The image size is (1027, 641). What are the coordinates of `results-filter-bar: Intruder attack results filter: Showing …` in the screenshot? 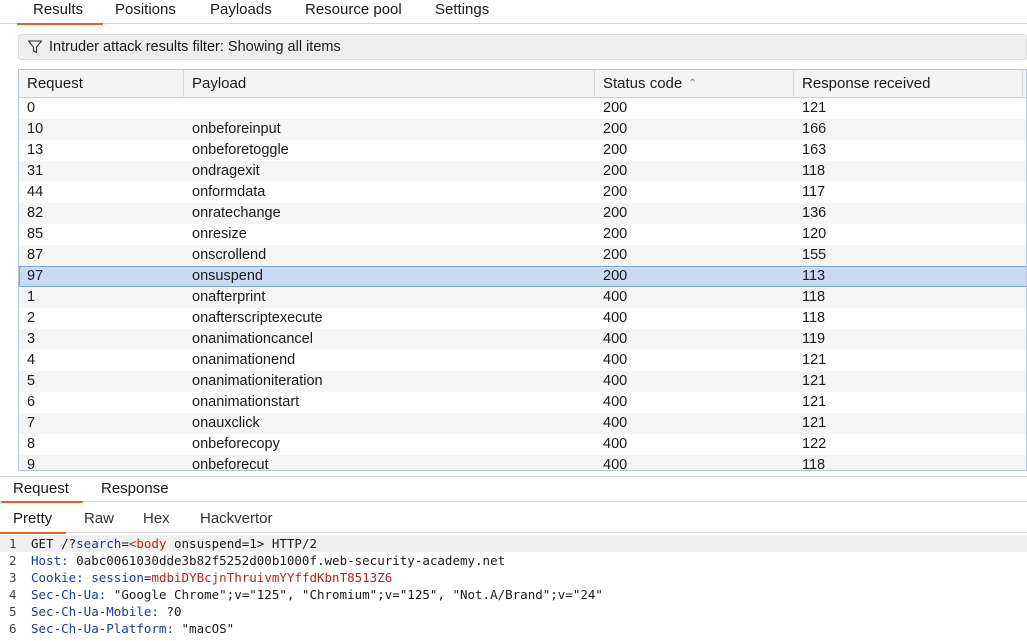 It's located at (522, 47).